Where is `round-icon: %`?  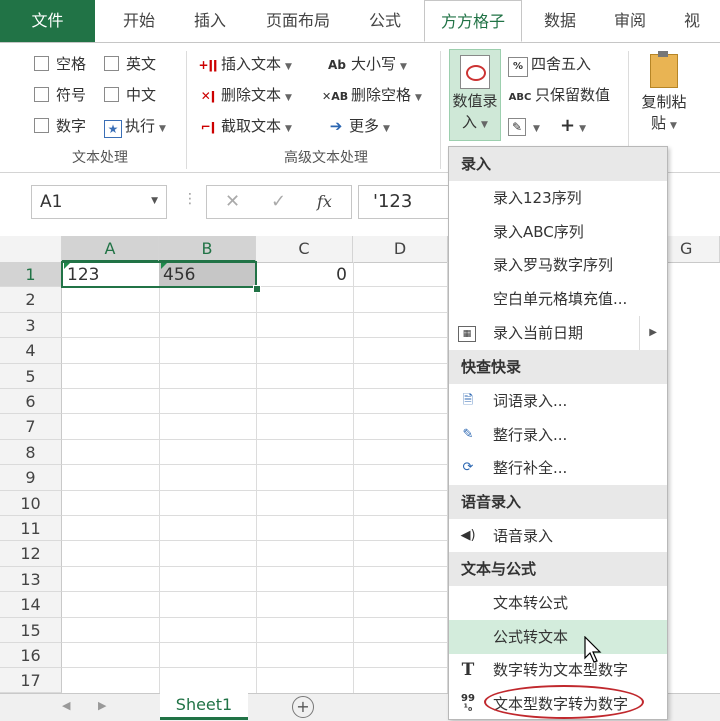 round-icon: % is located at coordinates (518, 67).